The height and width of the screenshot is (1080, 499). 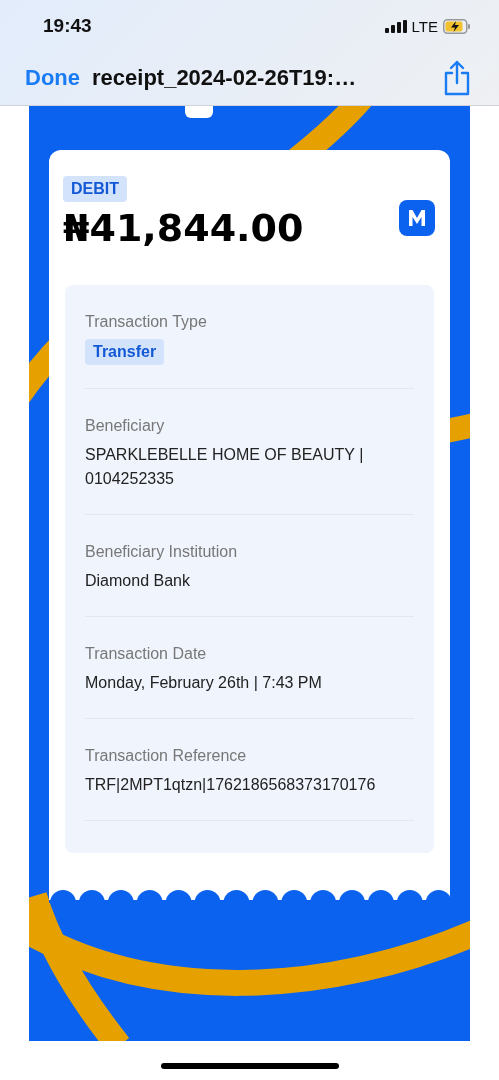 What do you see at coordinates (183, 228) in the screenshot?
I see `amount-text: ₦41,844.00` at bounding box center [183, 228].